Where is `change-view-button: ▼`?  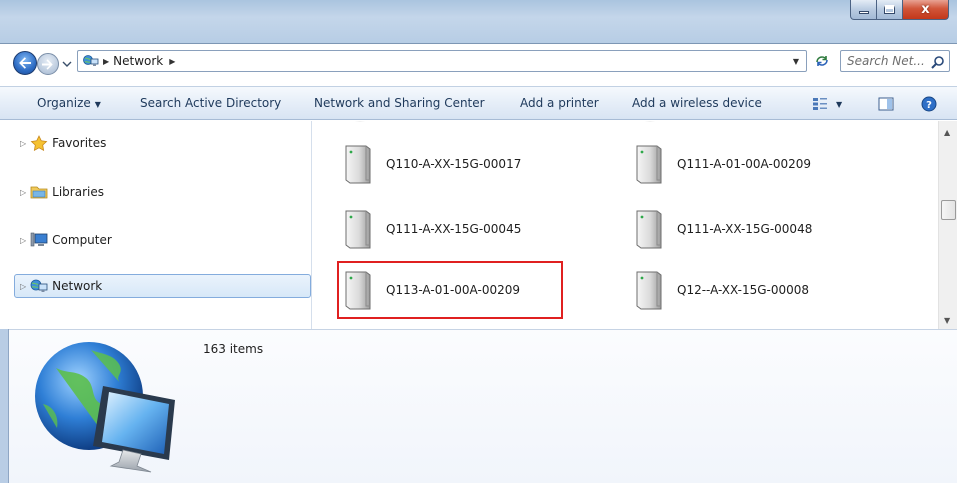
change-view-button: ▼ is located at coordinates (828, 104).